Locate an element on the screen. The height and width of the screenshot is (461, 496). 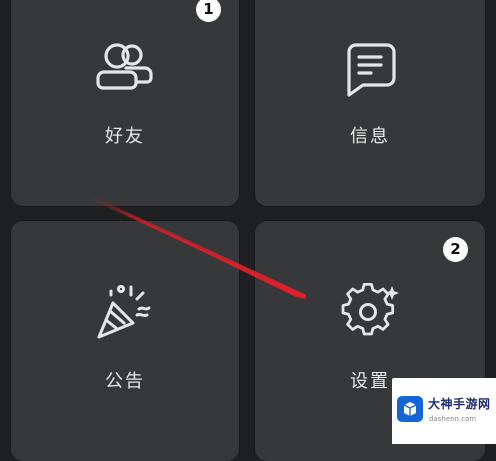
step-badge-2: 2 is located at coordinates (455, 249).